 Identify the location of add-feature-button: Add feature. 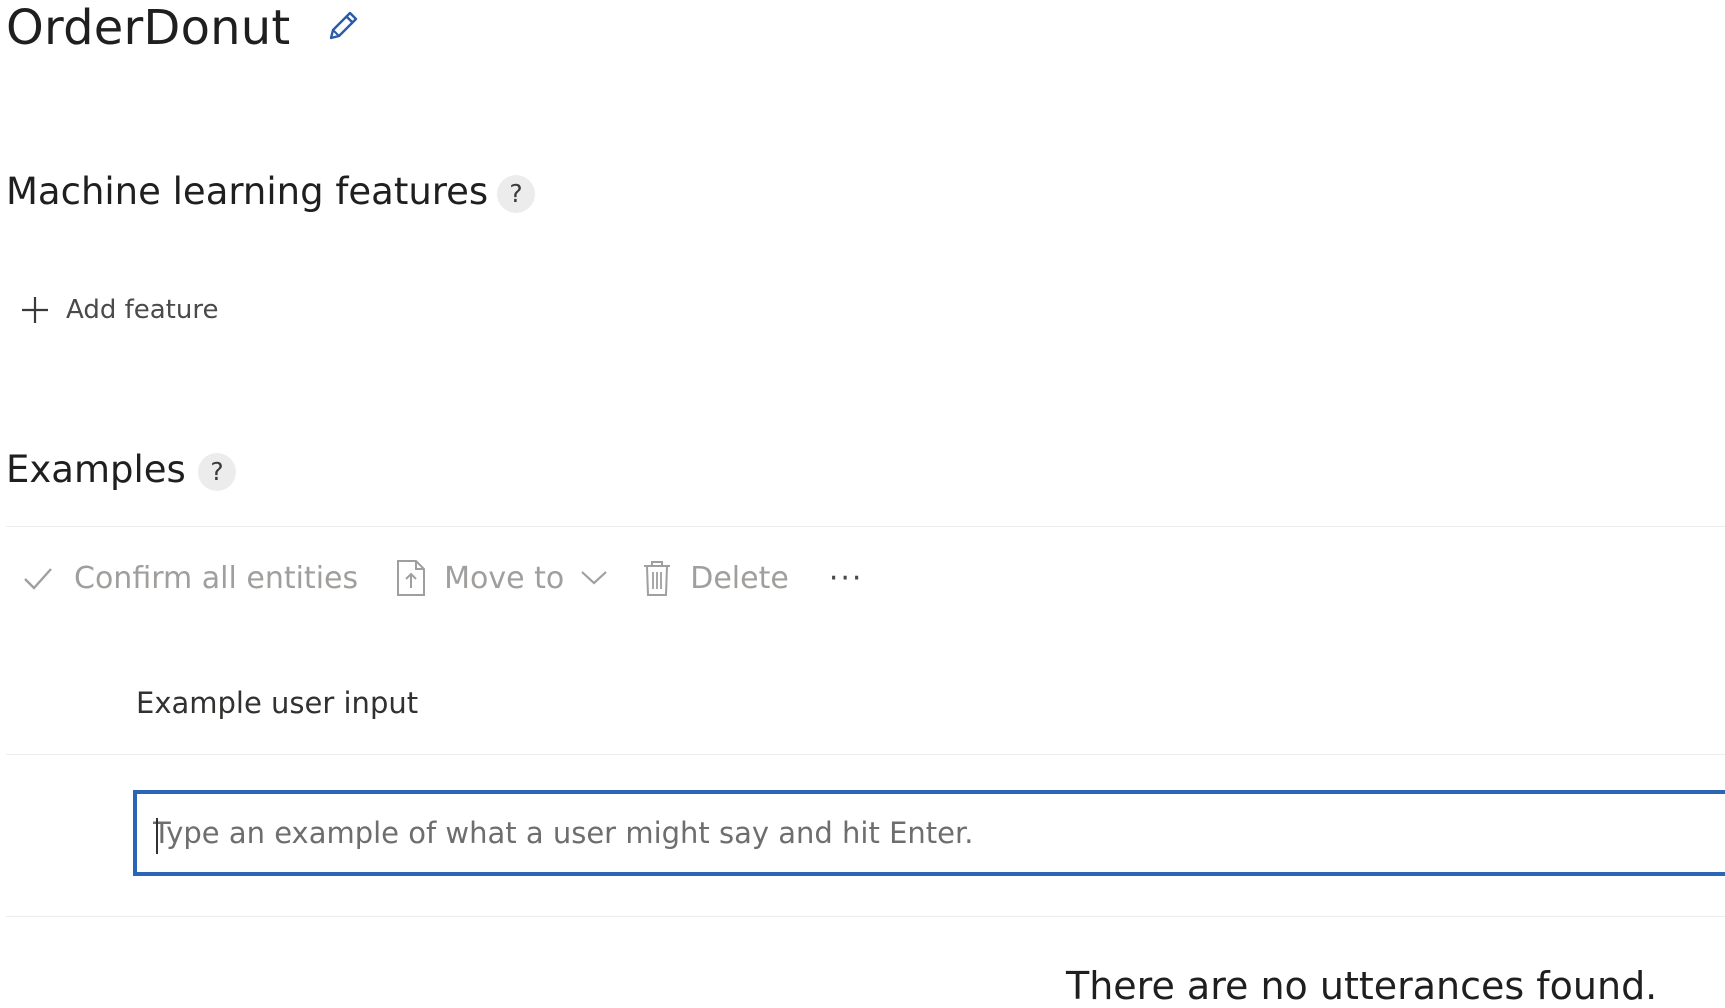
(119, 310).